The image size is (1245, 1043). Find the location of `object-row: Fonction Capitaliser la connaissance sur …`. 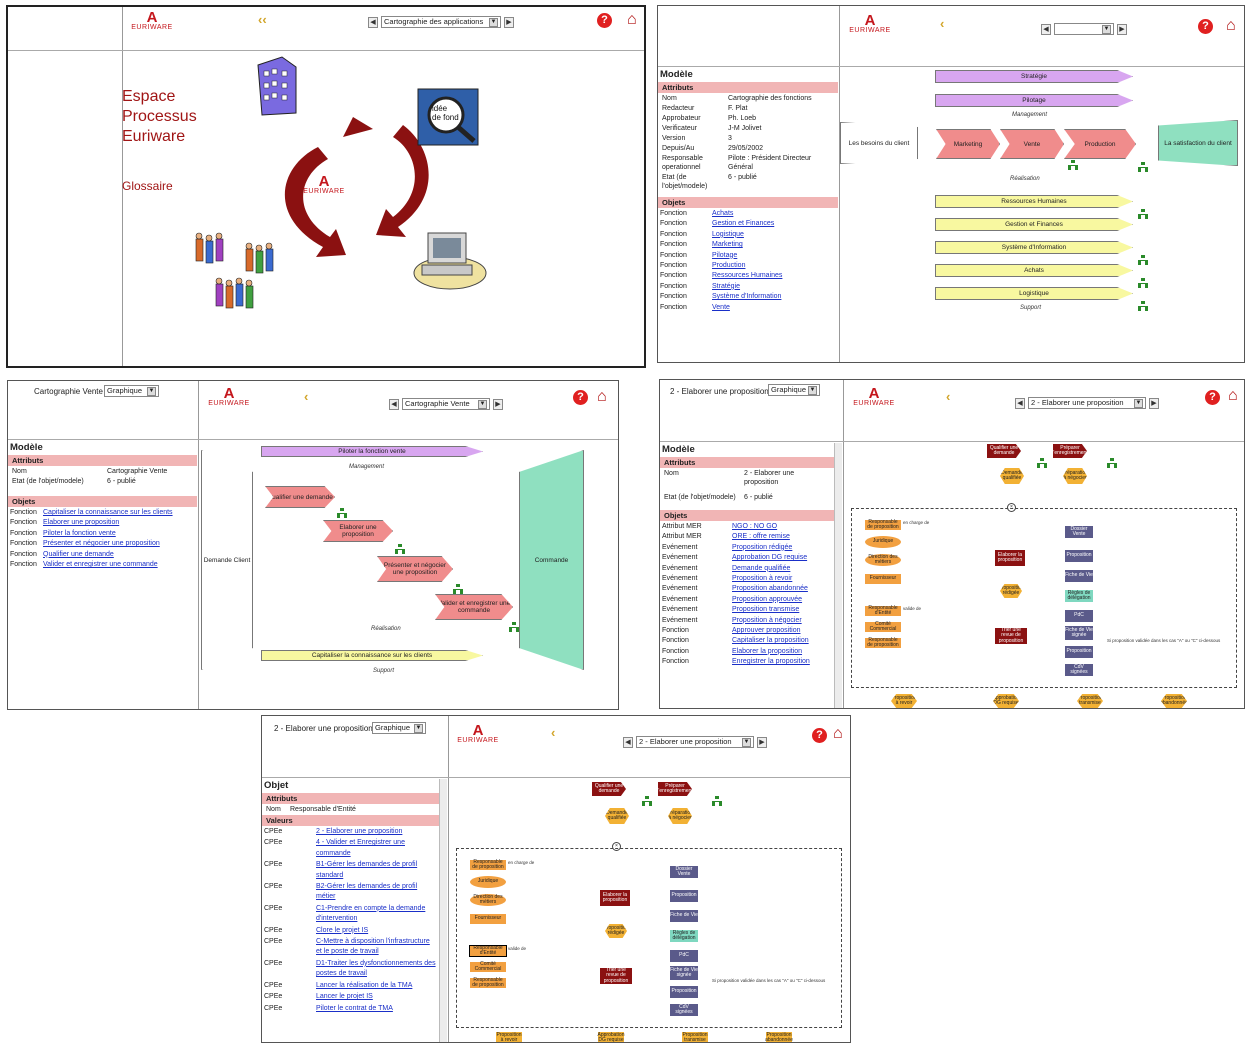

object-row: Fonction Capitaliser la connaissance sur … is located at coordinates (102, 513).